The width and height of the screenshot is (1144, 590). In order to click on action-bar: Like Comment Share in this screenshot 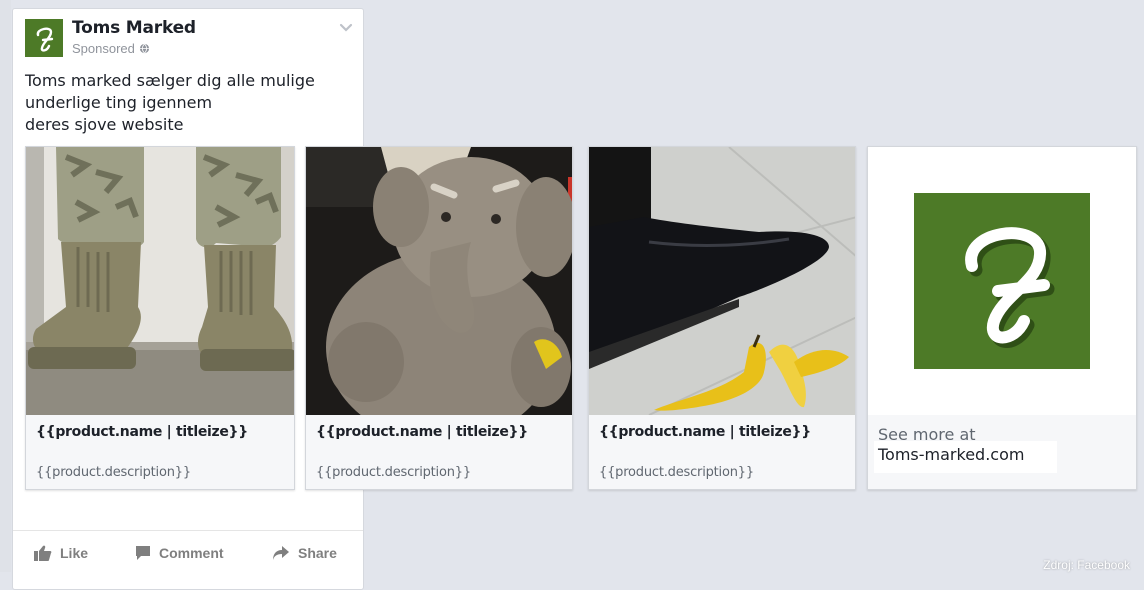, I will do `click(188, 550)`.